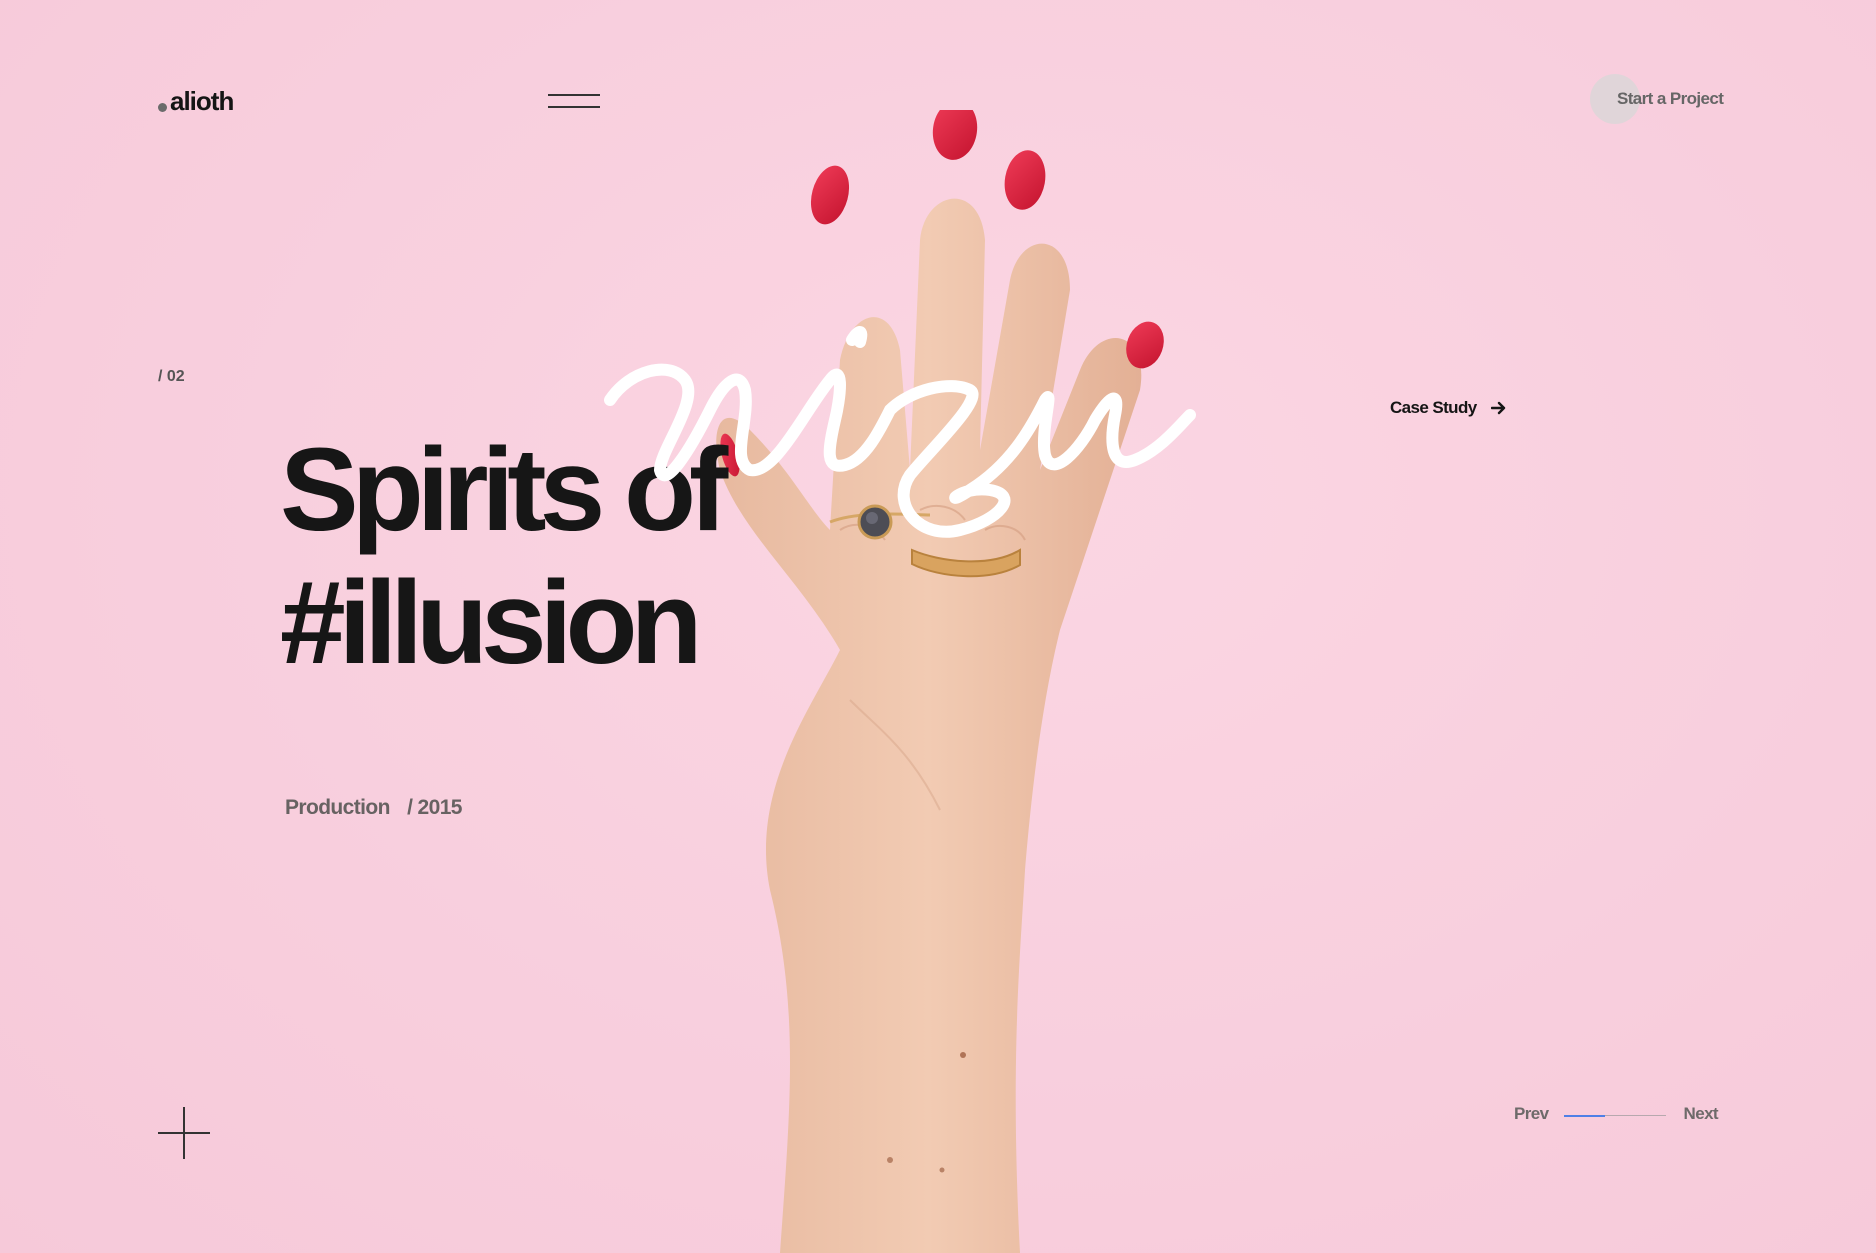 This screenshot has width=1876, height=1253. What do you see at coordinates (1531, 1114) in the screenshot?
I see `prev-button: Prev` at bounding box center [1531, 1114].